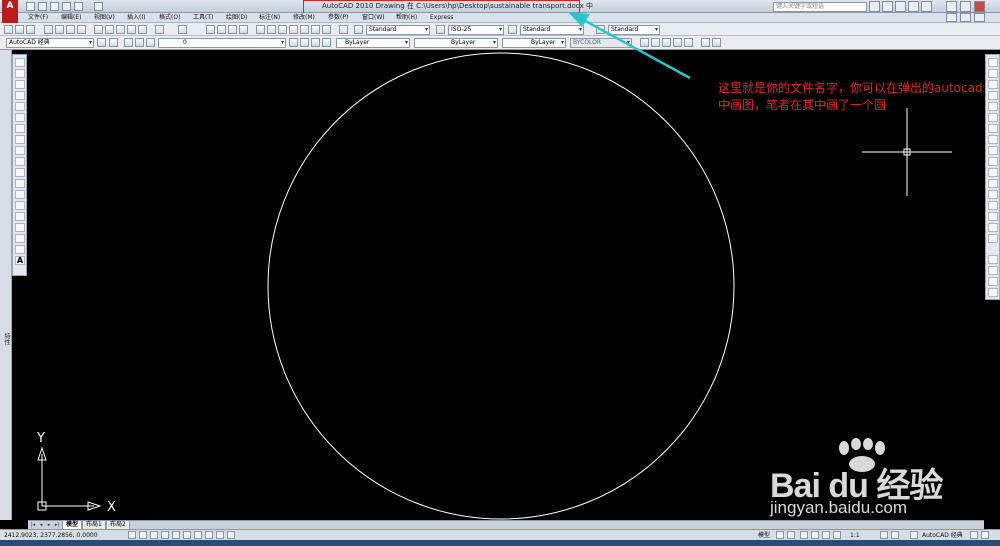 This screenshot has width=1000, height=546. What do you see at coordinates (985, 535) in the screenshot?
I see `clean-screen-icon` at bounding box center [985, 535].